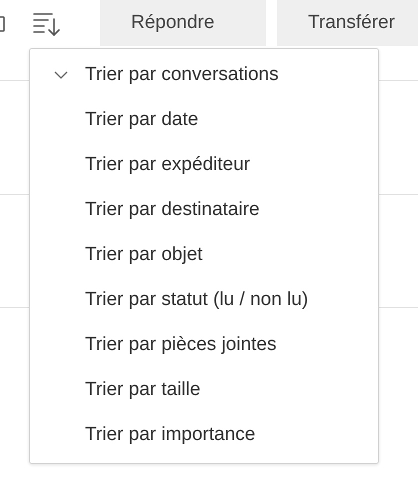 This screenshot has width=418, height=483. Describe the element at coordinates (144, 255) in the screenshot. I see `menu-item-label: Trier par objet` at that location.